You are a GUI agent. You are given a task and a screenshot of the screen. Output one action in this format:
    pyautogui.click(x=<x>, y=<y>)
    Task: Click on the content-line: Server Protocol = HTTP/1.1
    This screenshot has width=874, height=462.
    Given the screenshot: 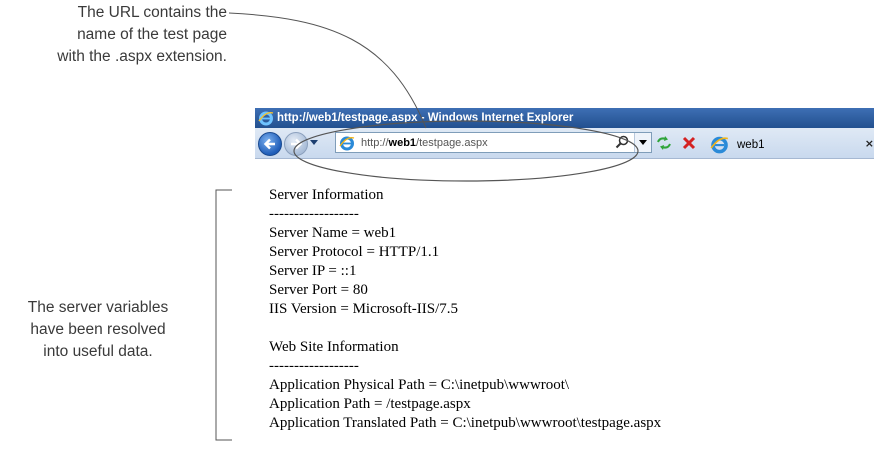 What is the action you would take?
    pyautogui.click(x=354, y=252)
    